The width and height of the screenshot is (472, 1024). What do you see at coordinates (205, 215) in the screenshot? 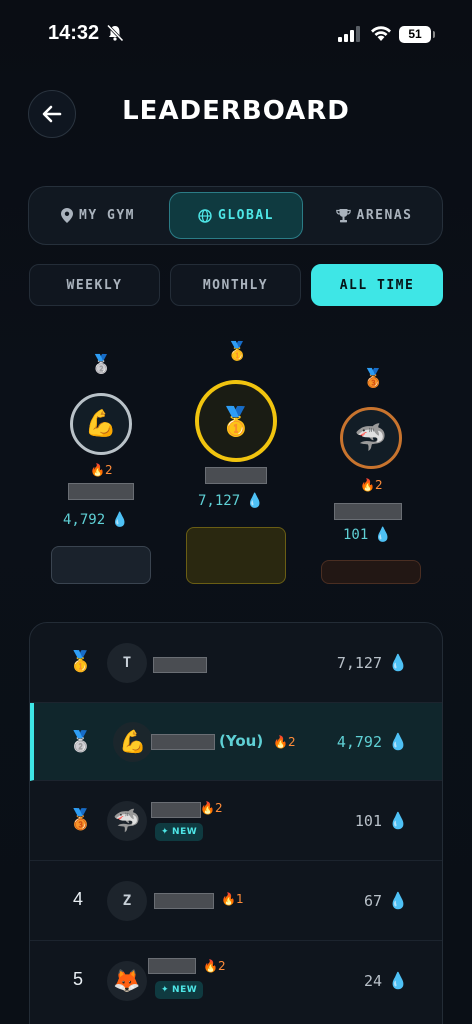
I see `globe-icon` at bounding box center [205, 215].